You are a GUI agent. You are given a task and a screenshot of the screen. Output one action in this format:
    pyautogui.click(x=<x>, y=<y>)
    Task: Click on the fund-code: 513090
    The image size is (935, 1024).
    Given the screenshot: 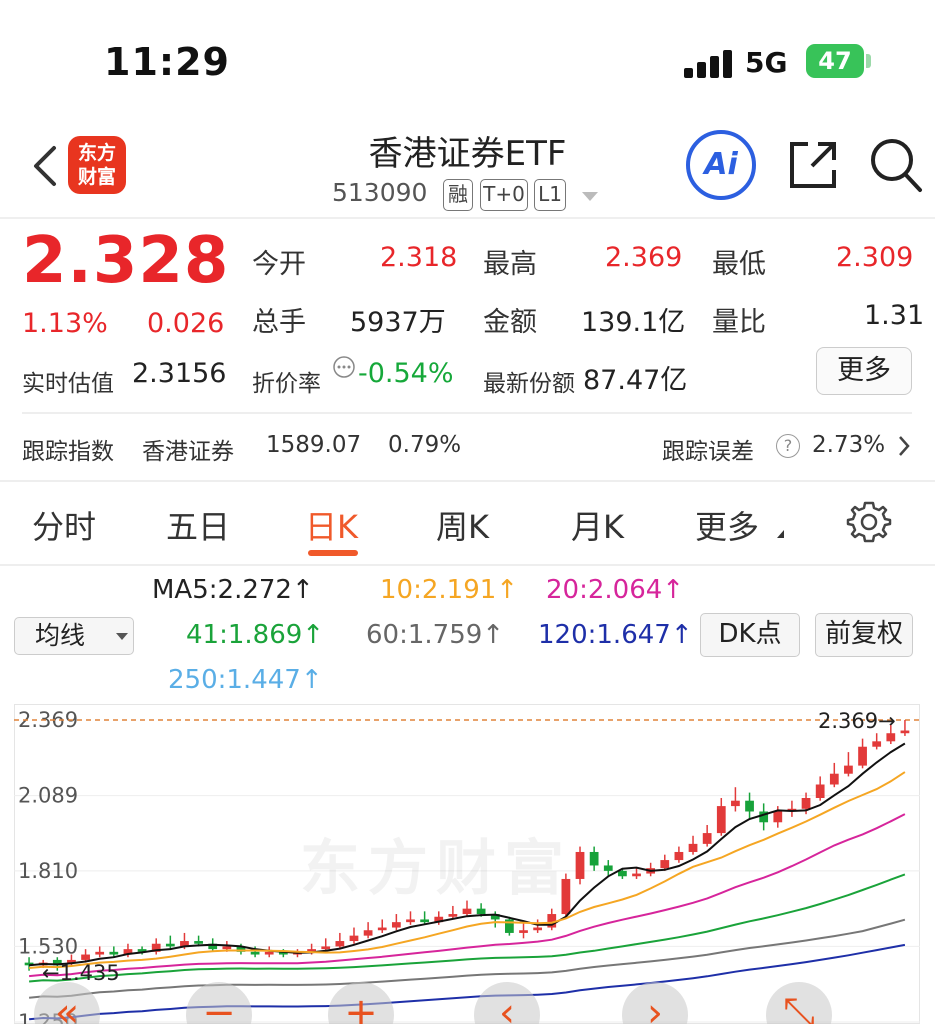 What is the action you would take?
    pyautogui.click(x=380, y=192)
    